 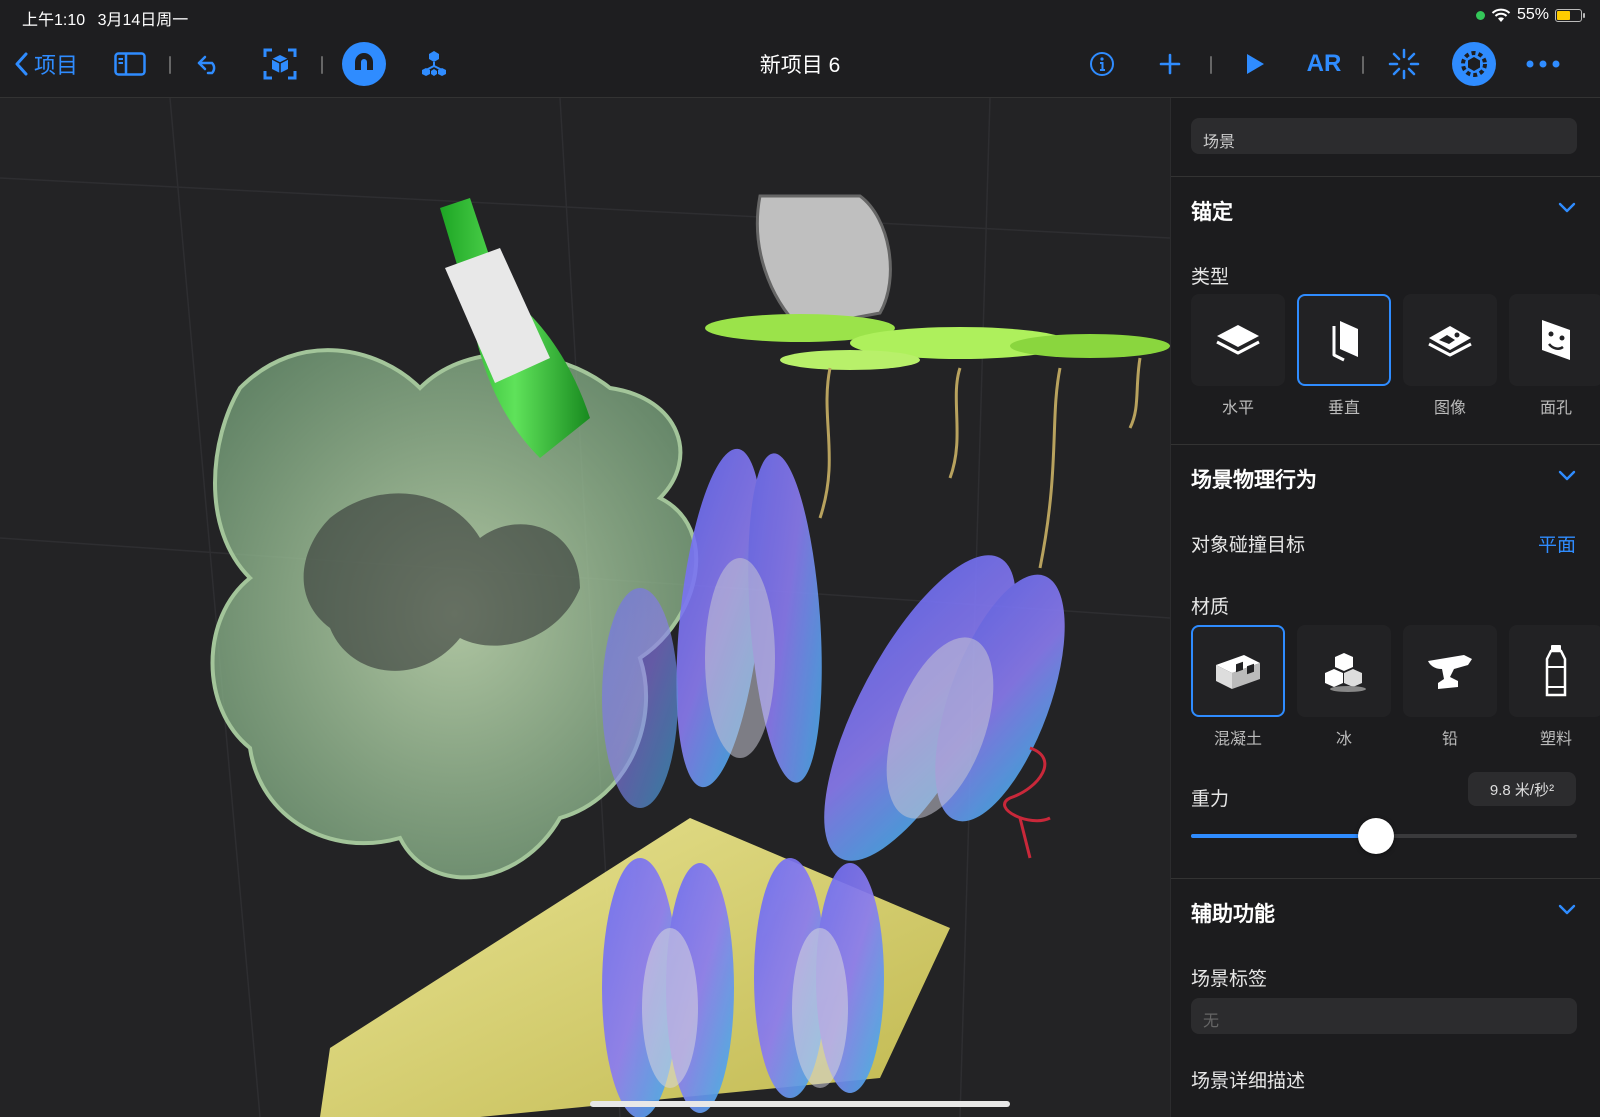 I want to click on material-label: 材质, so click(x=1210, y=607).